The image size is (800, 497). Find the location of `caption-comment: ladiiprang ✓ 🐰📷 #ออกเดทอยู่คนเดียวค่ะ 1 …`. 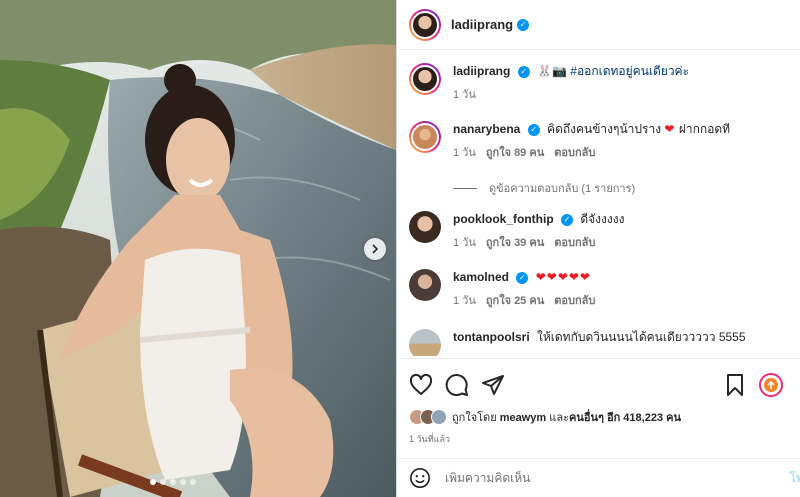

caption-comment: ladiiprang ✓ 🐰📷 #ออกเดทอยู่คนเดียวค่ะ 1 … is located at coordinates (600, 83).